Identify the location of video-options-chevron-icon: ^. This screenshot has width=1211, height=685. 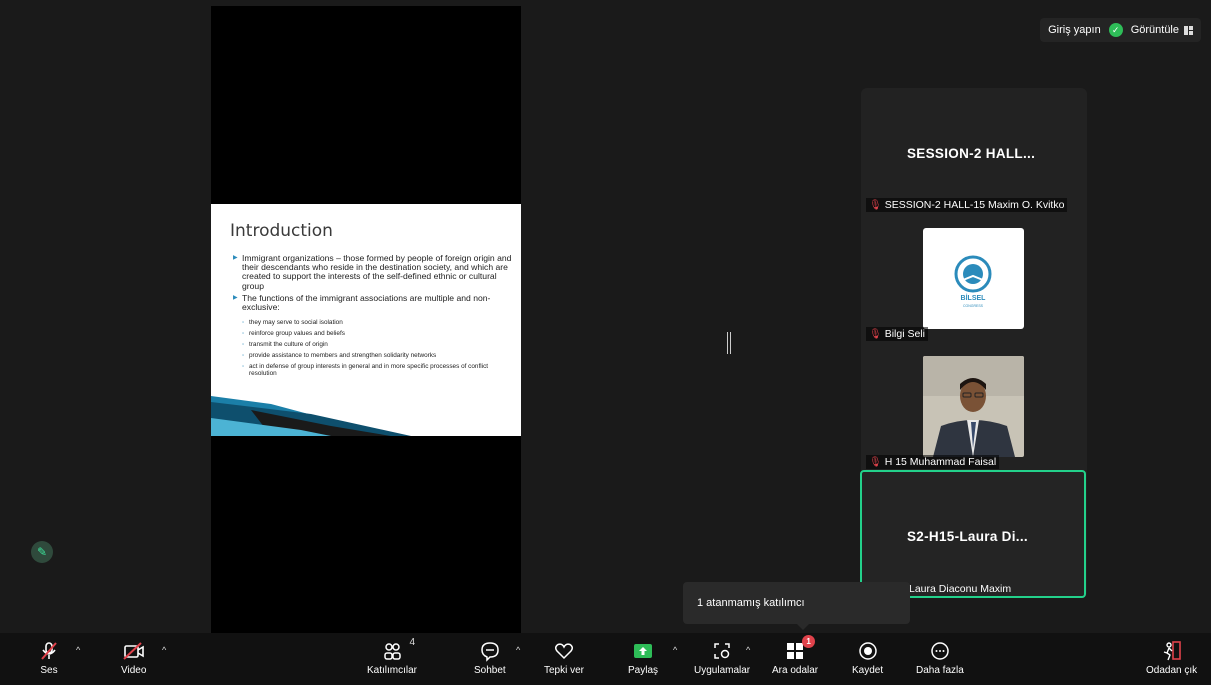
(164, 650).